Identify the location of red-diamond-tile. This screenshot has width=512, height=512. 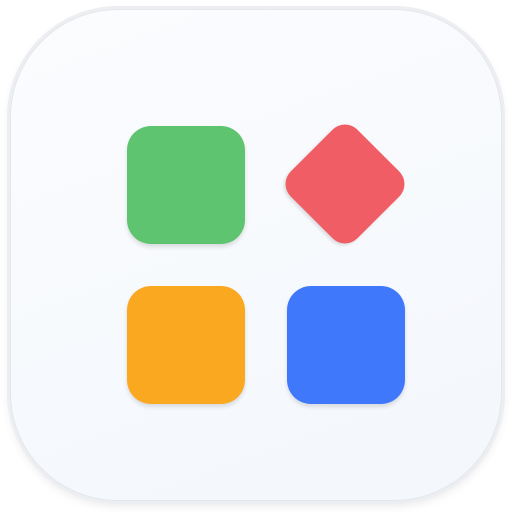
(345, 184).